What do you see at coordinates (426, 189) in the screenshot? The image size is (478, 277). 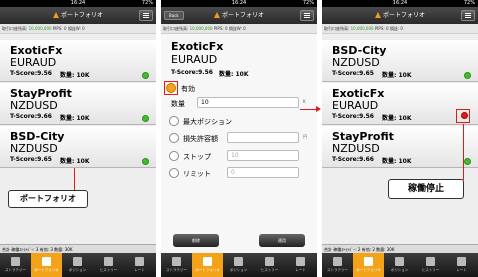 I see `callout-stopped: 稼働停止` at bounding box center [426, 189].